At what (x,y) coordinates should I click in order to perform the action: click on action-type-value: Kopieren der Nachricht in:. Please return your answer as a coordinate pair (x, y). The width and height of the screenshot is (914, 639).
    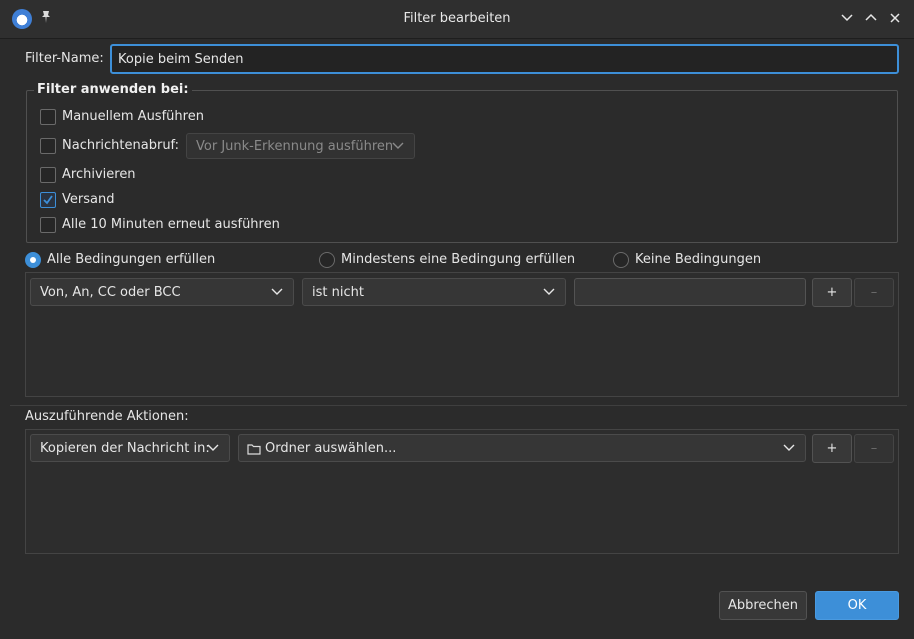
    Looking at the image, I should click on (125, 448).